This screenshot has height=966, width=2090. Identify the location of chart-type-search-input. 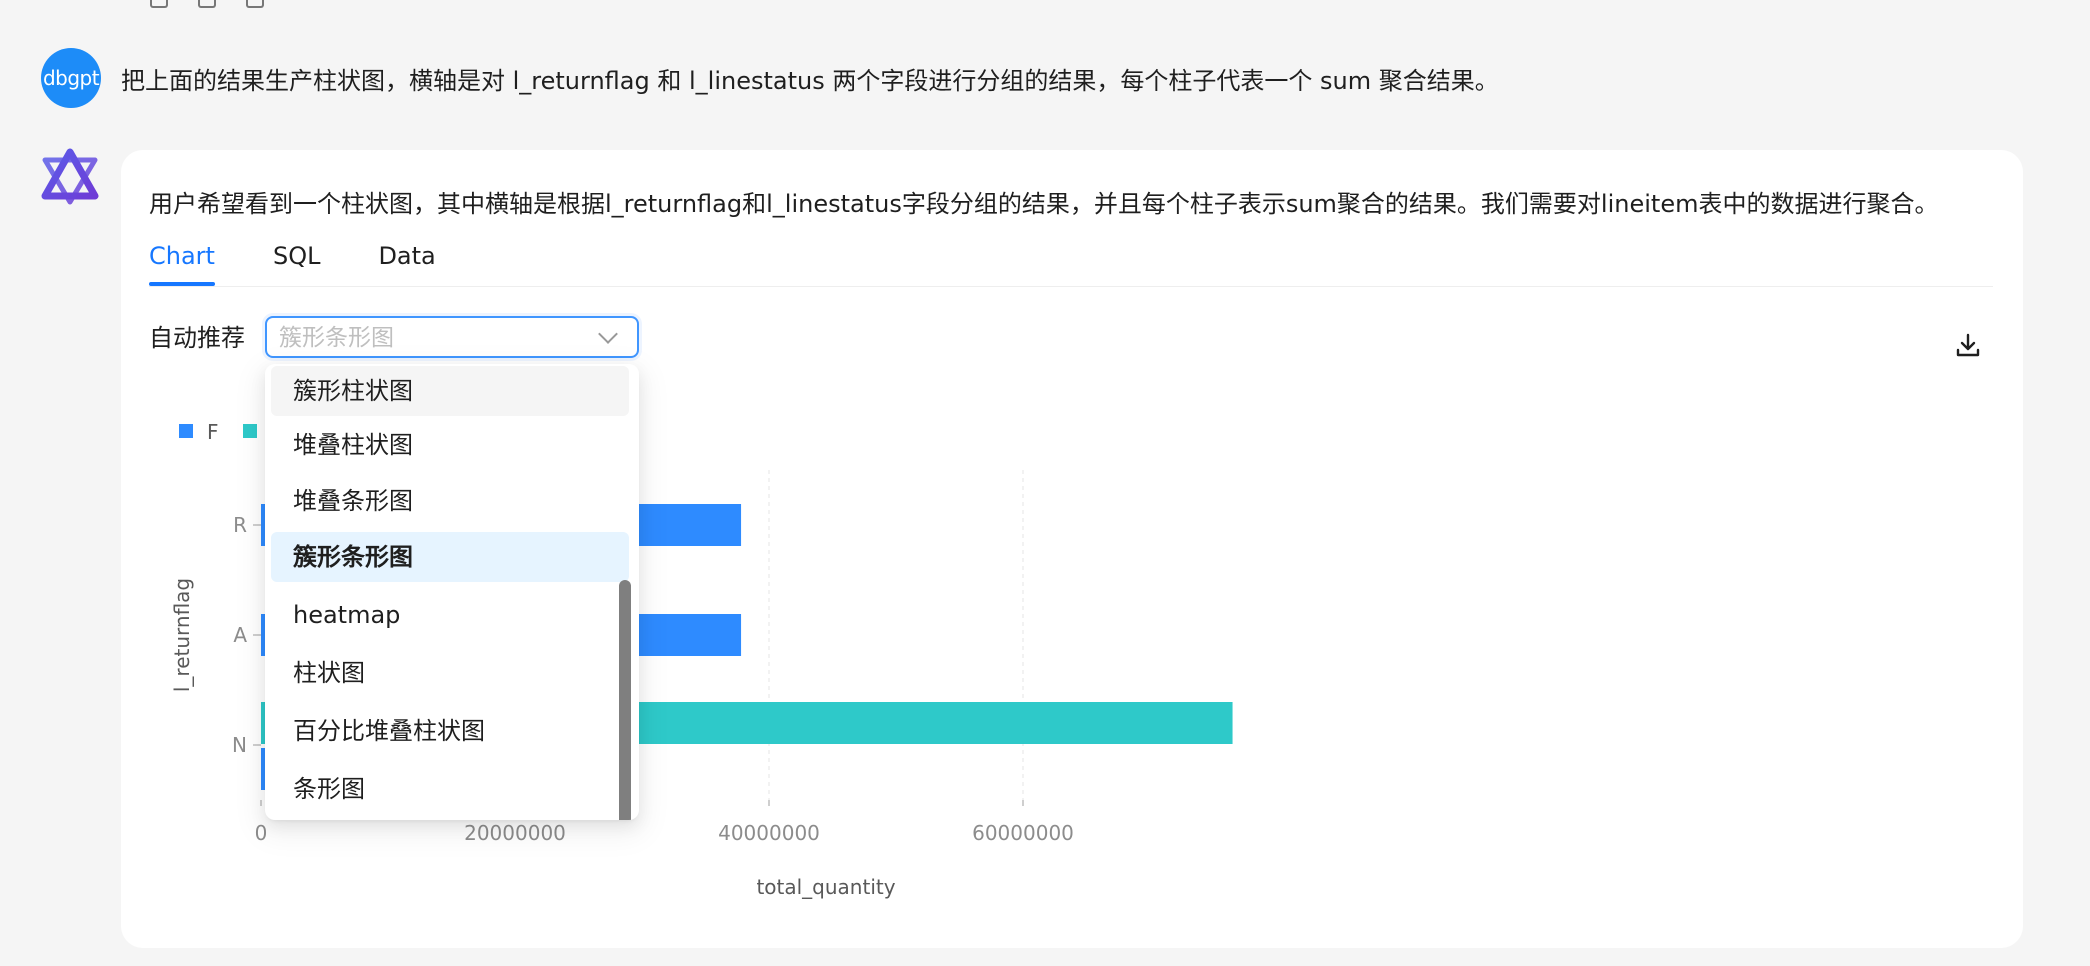
(439, 338).